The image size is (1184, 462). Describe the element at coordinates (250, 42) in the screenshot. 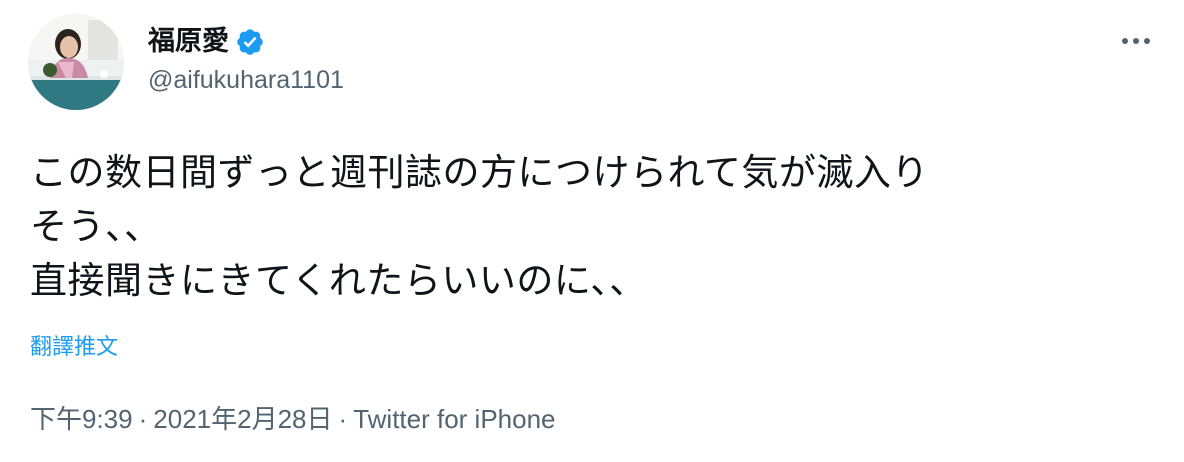

I see `verified-badge-icon` at that location.